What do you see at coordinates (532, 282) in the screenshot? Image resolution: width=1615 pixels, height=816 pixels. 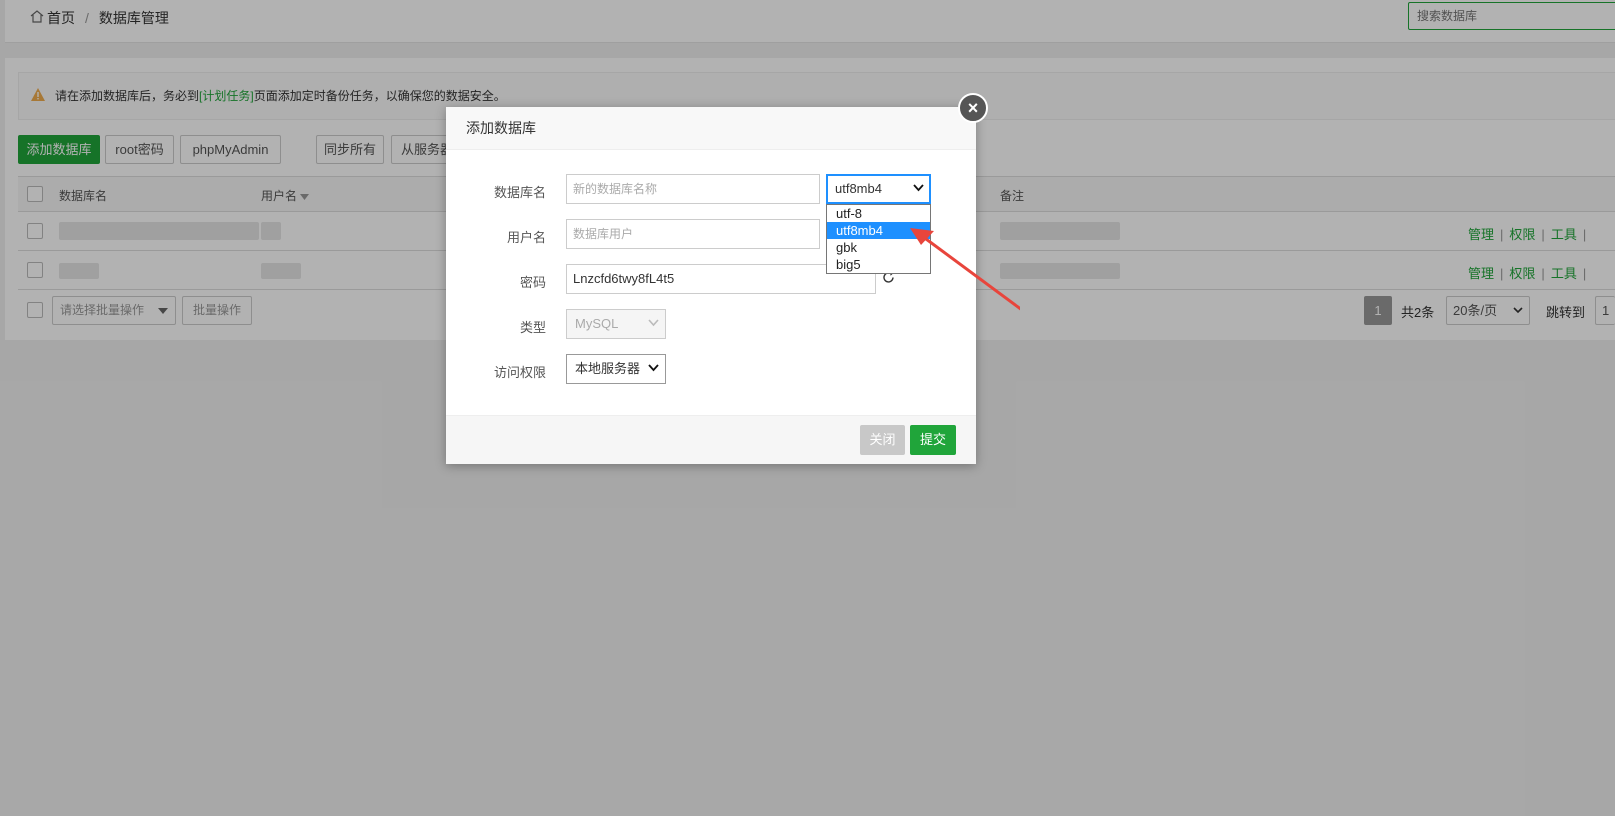 I see `password-label: 密码` at bounding box center [532, 282].